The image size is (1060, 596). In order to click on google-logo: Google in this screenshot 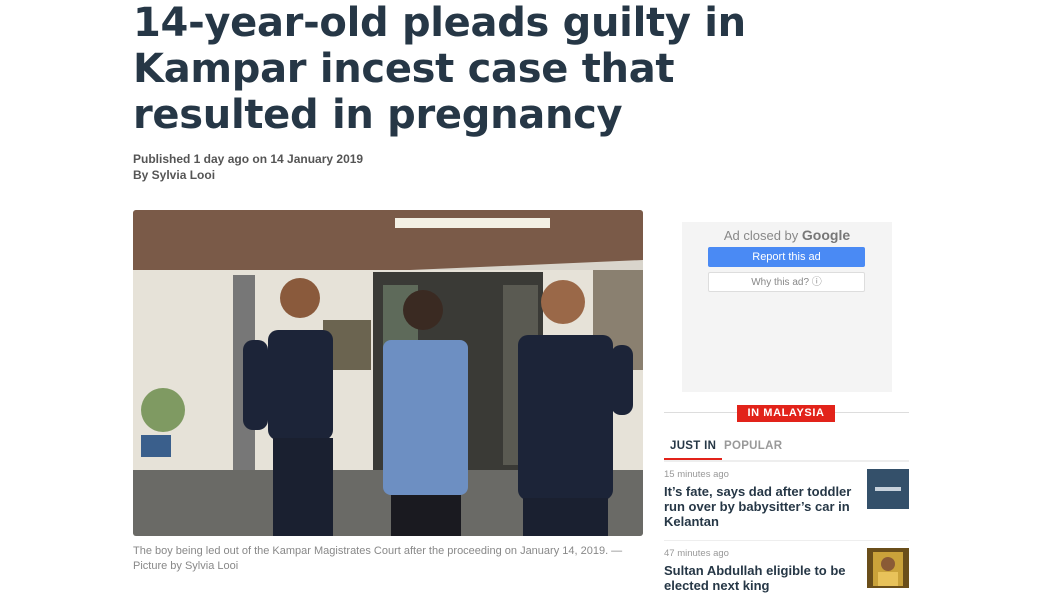, I will do `click(826, 235)`.